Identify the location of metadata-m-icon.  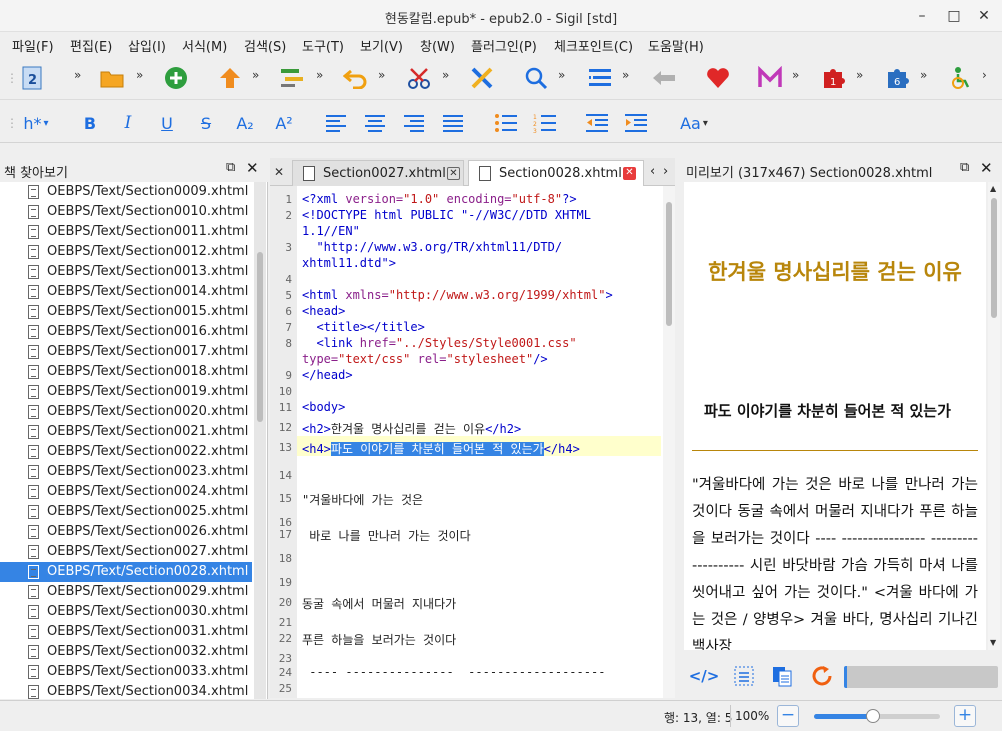
(770, 78).